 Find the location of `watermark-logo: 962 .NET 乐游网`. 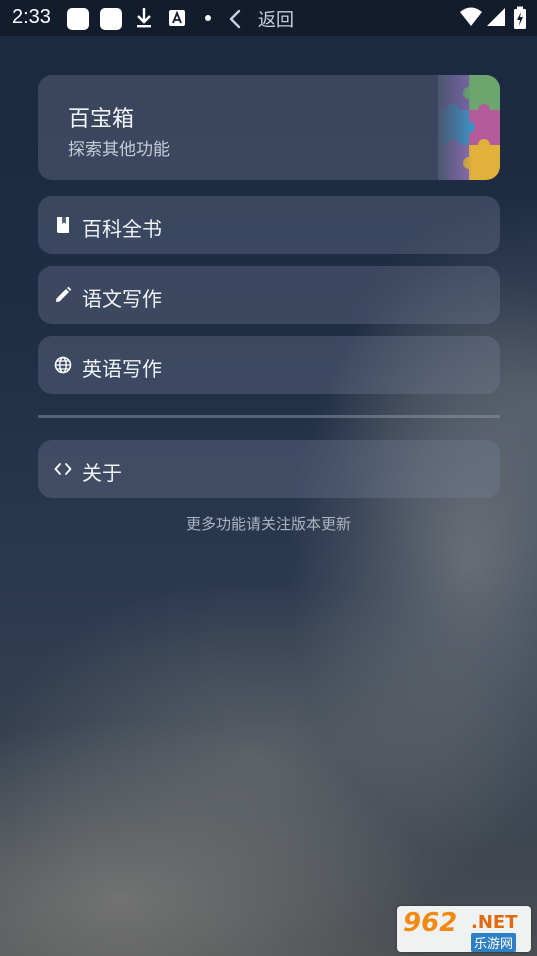

watermark-logo: 962 .NET 乐游网 is located at coordinates (464, 929).